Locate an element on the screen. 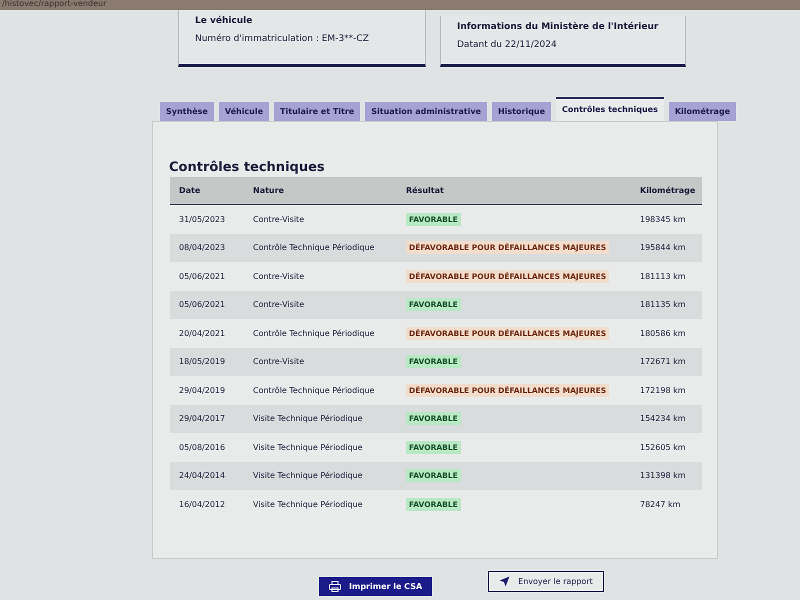  column-header: Résultat is located at coordinates (425, 190).